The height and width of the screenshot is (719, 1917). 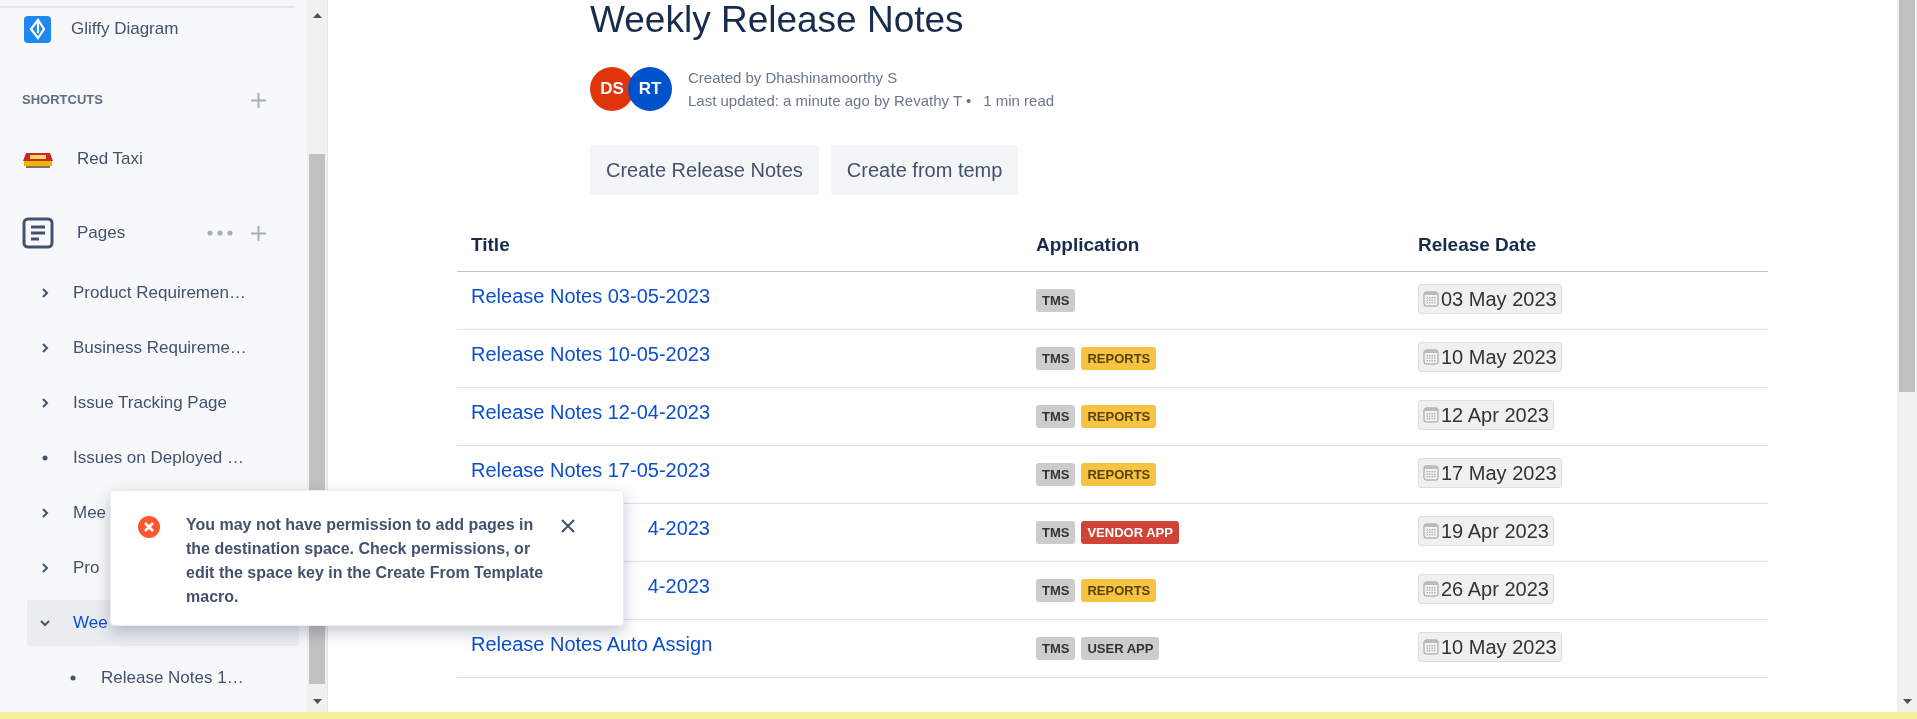 I want to click on created-by-text: Created by Dhashinamoorthy S, so click(x=793, y=78).